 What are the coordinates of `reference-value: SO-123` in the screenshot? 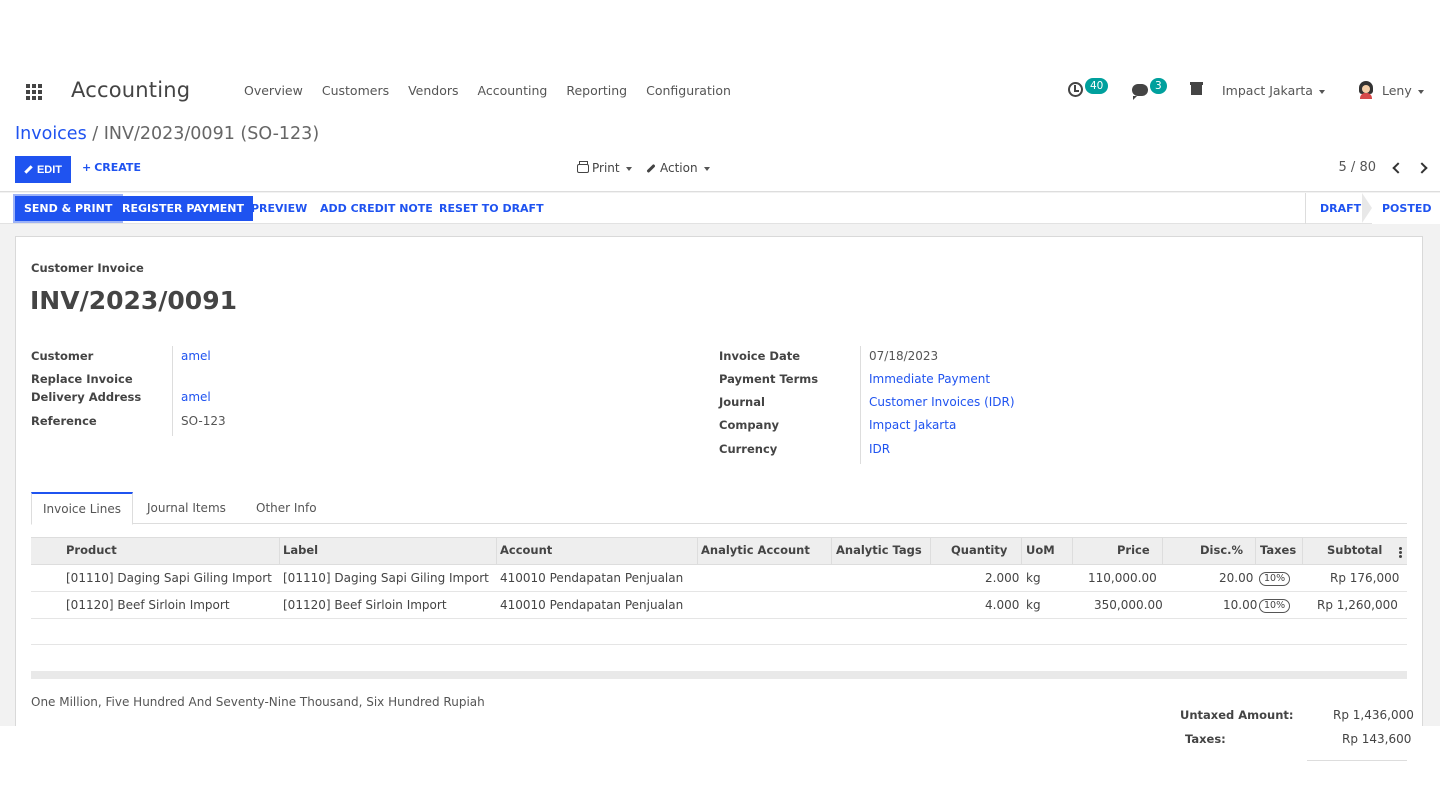 It's located at (203, 421).